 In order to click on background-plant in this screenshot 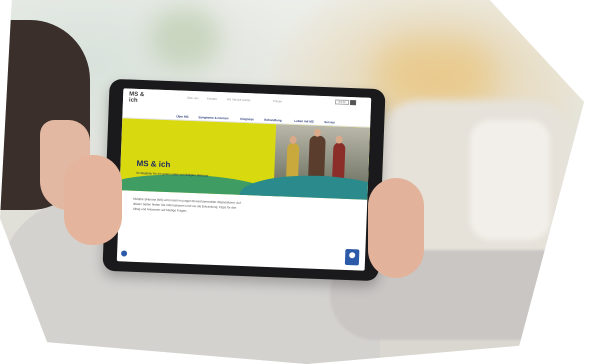, I will do `click(185, 38)`.